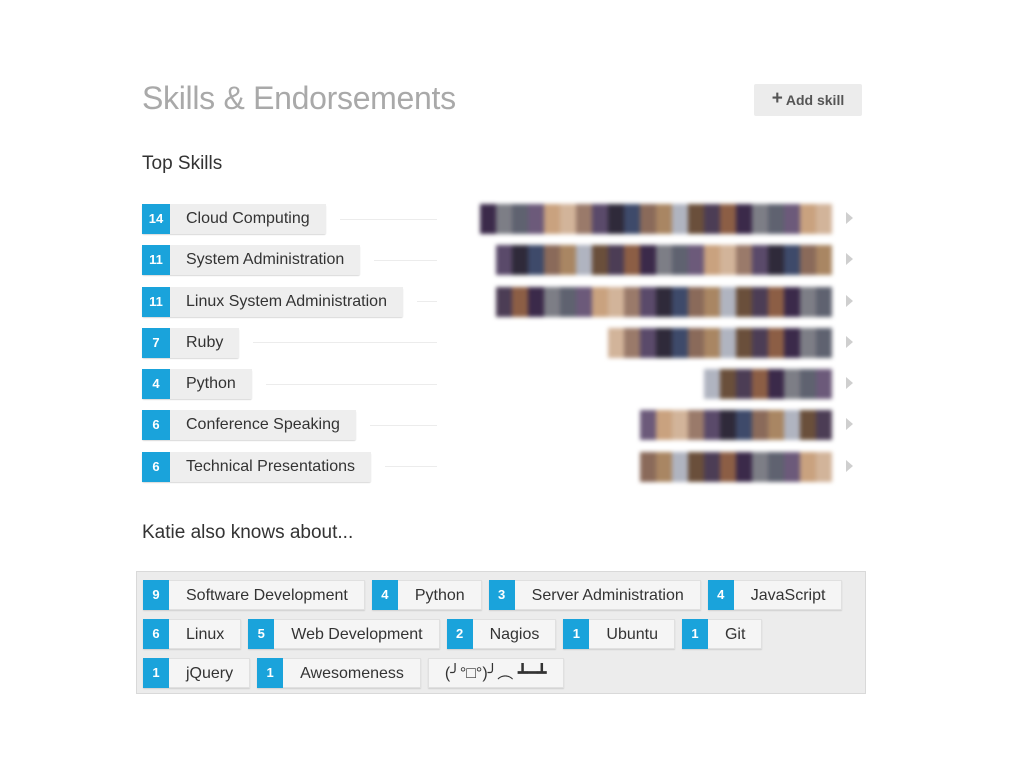 This screenshot has height=768, width=1024. I want to click on skill-name: jQuery, so click(210, 673).